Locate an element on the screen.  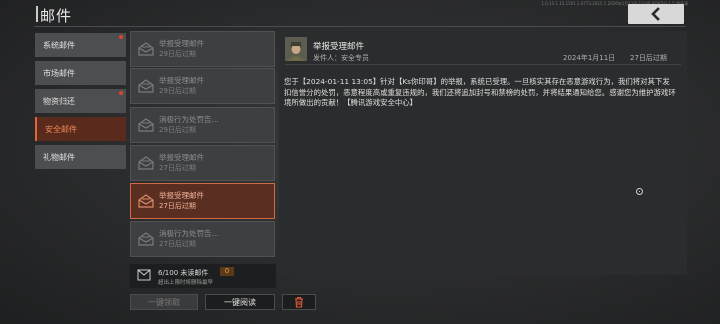
unread-summary: 6/100 未读邮件 0 超出上限时将删除最早 is located at coordinates (203, 276).